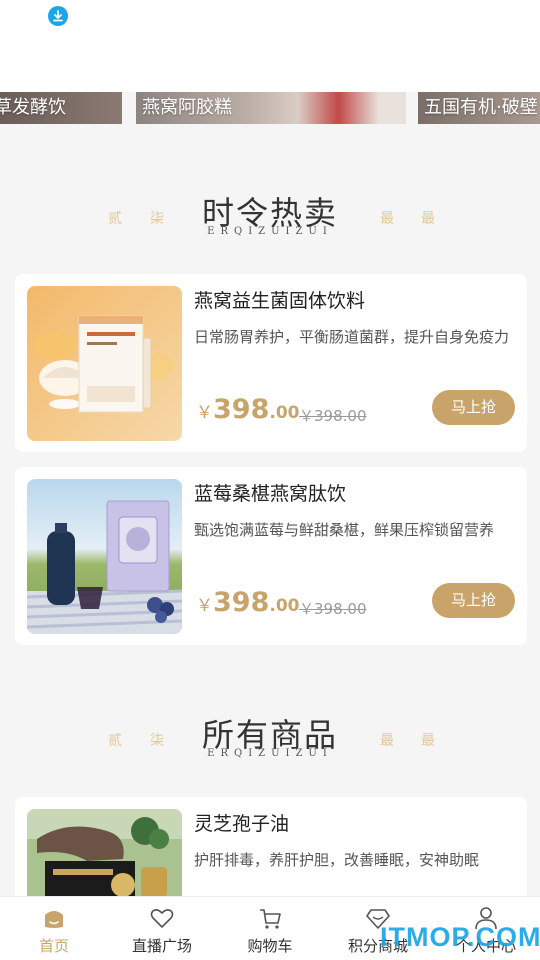 The height and width of the screenshot is (960, 540). Describe the element at coordinates (242, 824) in the screenshot. I see `product-name: 灵芝孢子油` at that location.